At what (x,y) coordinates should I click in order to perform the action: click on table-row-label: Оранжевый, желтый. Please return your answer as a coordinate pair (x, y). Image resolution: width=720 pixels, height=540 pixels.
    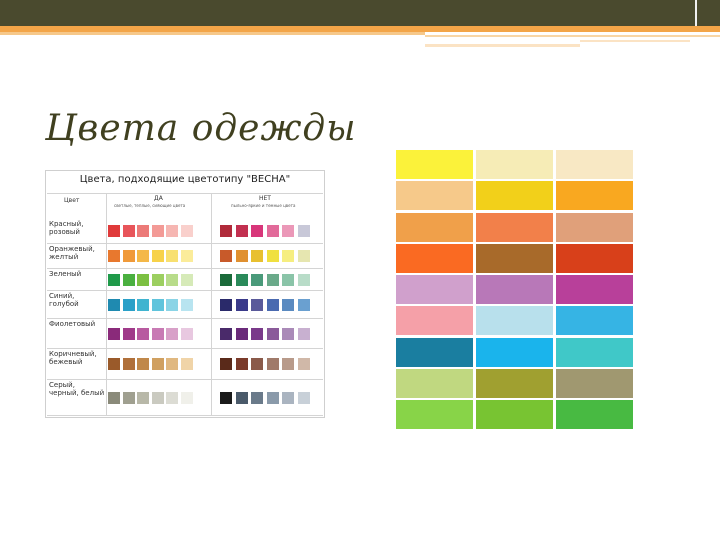
    Looking at the image, I should click on (72, 253).